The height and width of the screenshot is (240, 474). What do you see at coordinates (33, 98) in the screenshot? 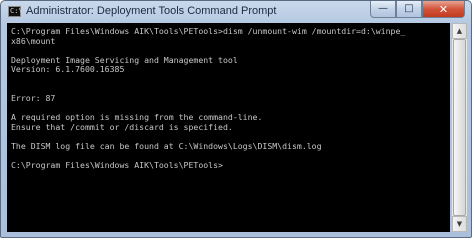
I see `console-line: Error: 87` at bounding box center [33, 98].